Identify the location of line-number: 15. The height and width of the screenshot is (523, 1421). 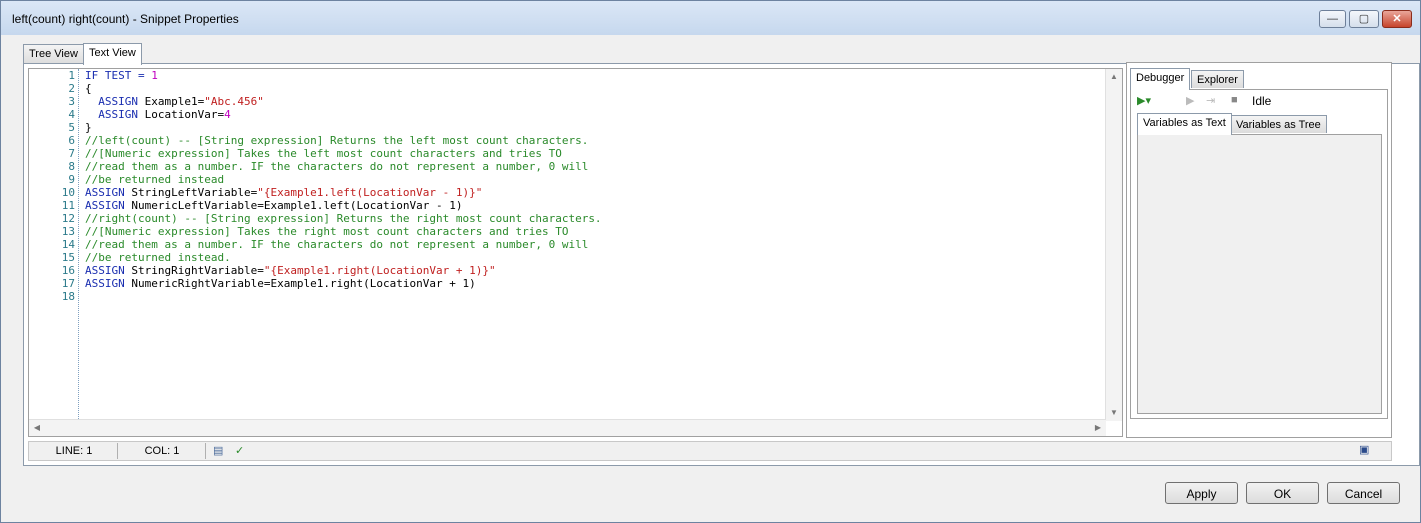
(68, 257).